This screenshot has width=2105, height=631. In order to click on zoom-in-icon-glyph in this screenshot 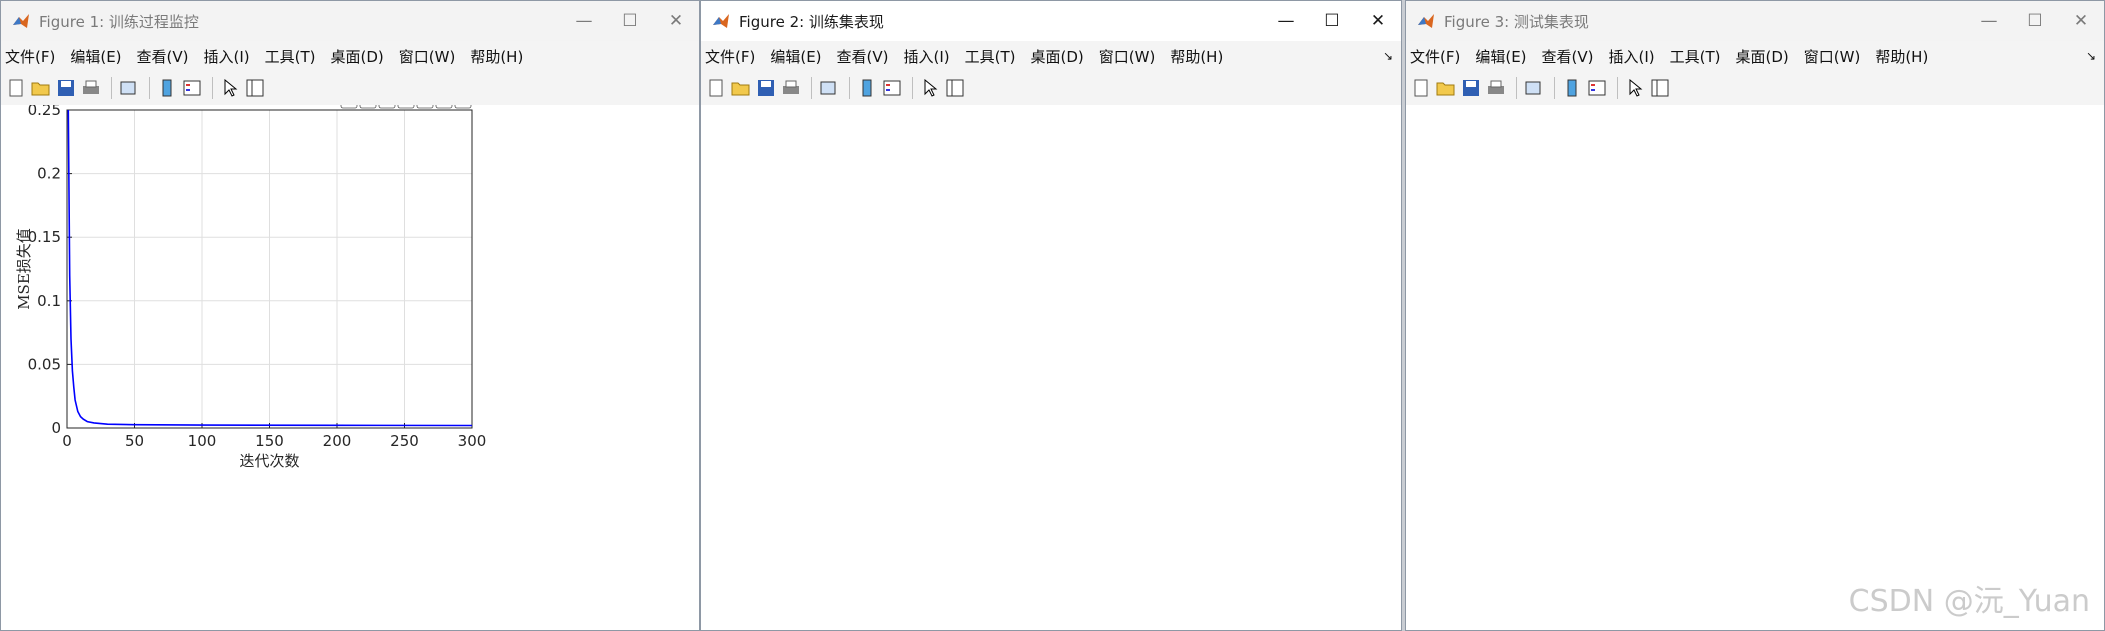, I will do `click(425, 107)`.